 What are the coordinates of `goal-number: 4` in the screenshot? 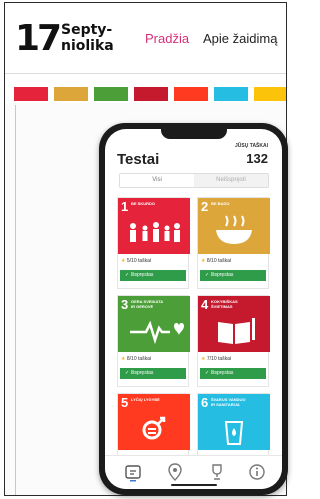 It's located at (205, 304).